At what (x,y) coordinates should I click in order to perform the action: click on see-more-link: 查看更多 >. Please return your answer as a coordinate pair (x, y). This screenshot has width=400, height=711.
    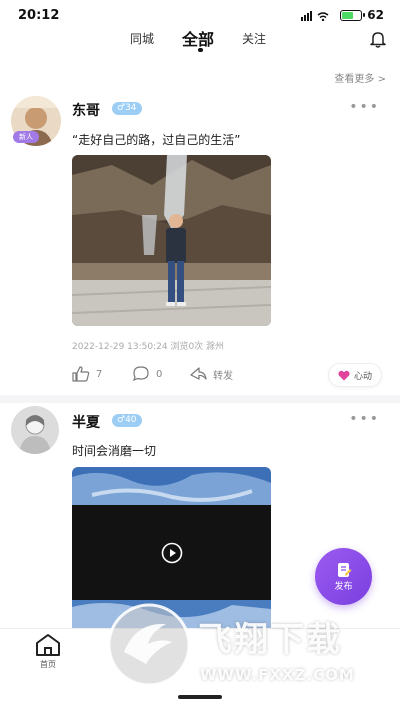
    Looking at the image, I should click on (360, 77).